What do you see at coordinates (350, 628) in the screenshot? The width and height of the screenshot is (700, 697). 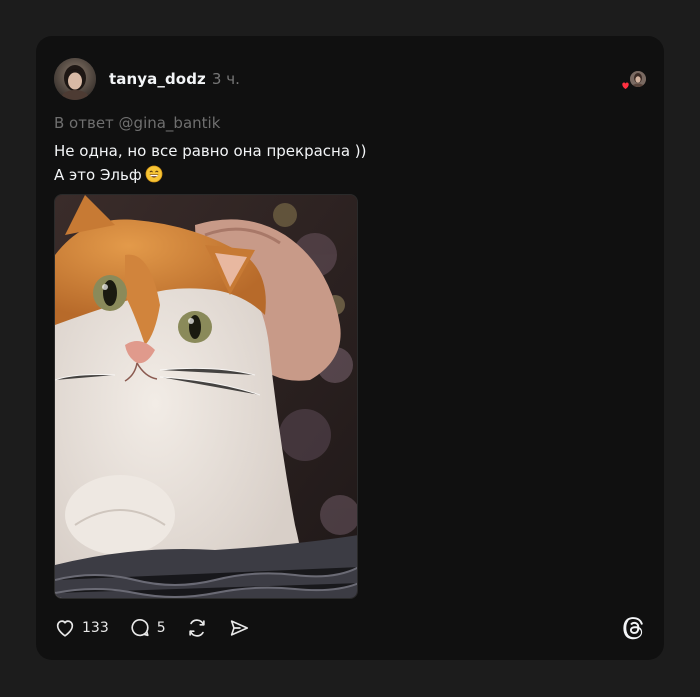 I see `post-actions: 133 5` at bounding box center [350, 628].